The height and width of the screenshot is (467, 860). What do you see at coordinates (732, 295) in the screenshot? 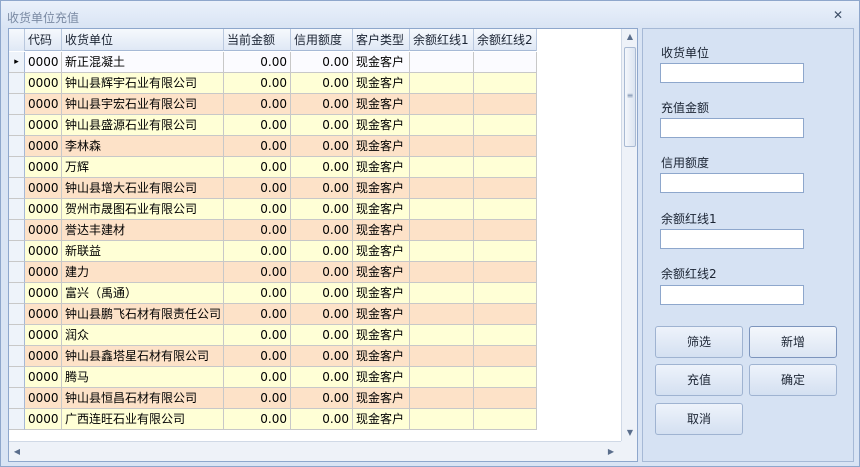
I see `red-line-2-input` at bounding box center [732, 295].